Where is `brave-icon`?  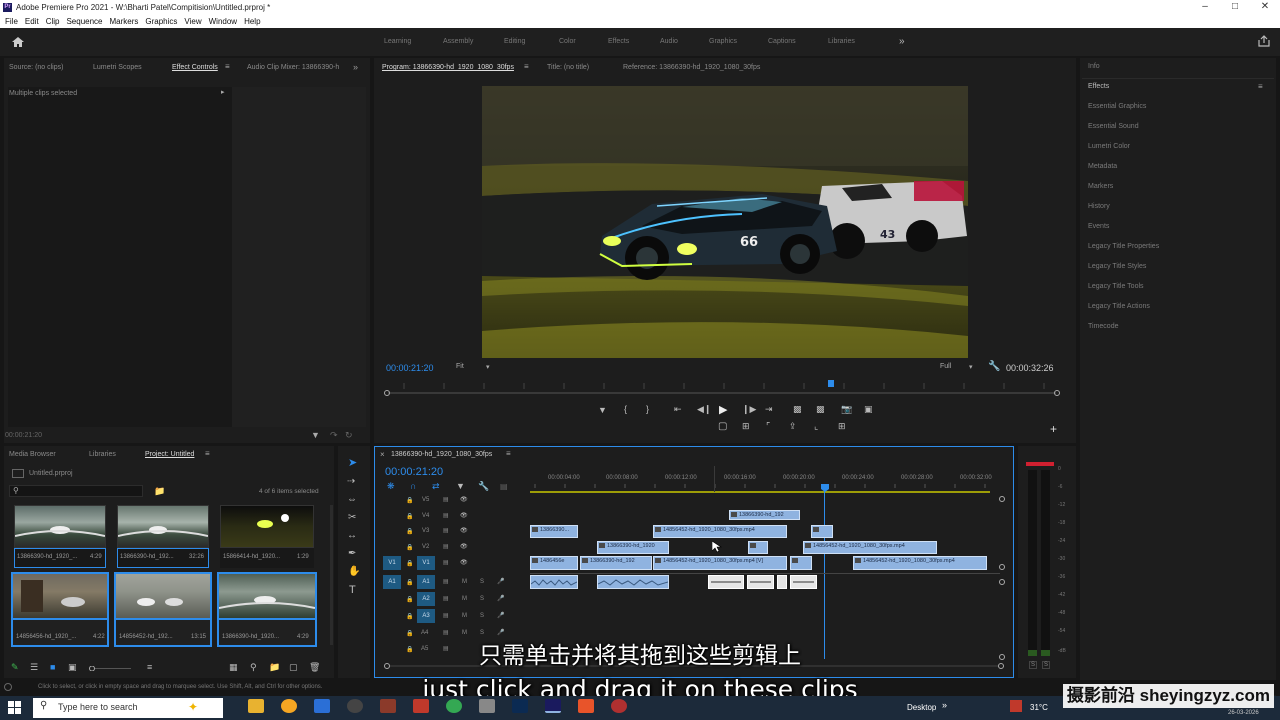 brave-icon is located at coordinates (586, 706).